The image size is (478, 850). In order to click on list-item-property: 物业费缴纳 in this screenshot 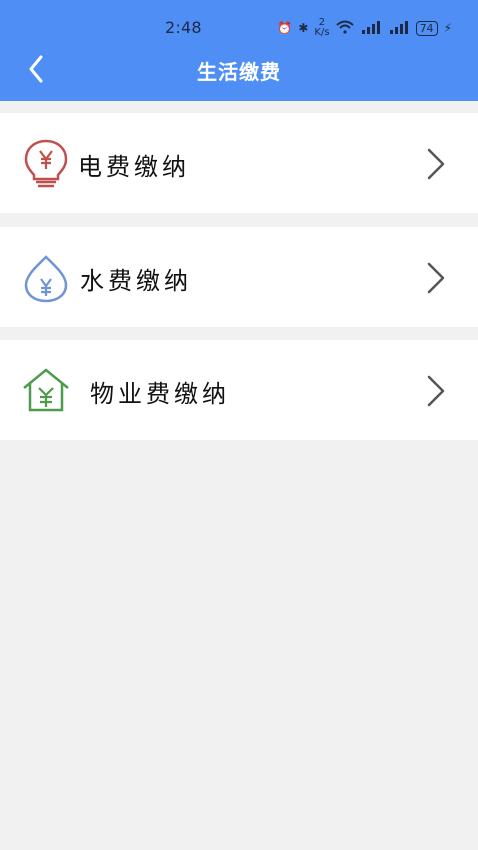, I will do `click(239, 390)`.